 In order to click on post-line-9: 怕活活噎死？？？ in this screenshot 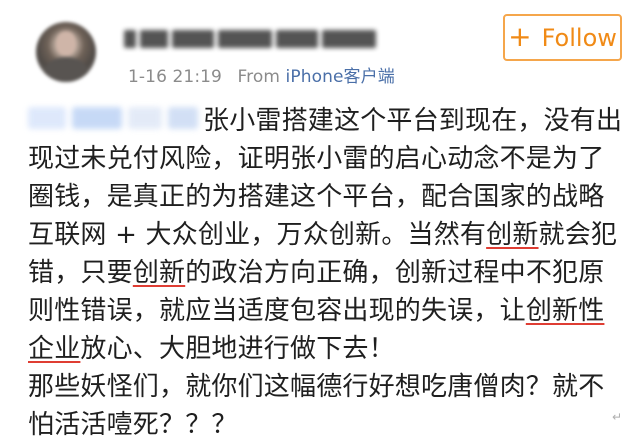, I will do `click(326, 425)`.